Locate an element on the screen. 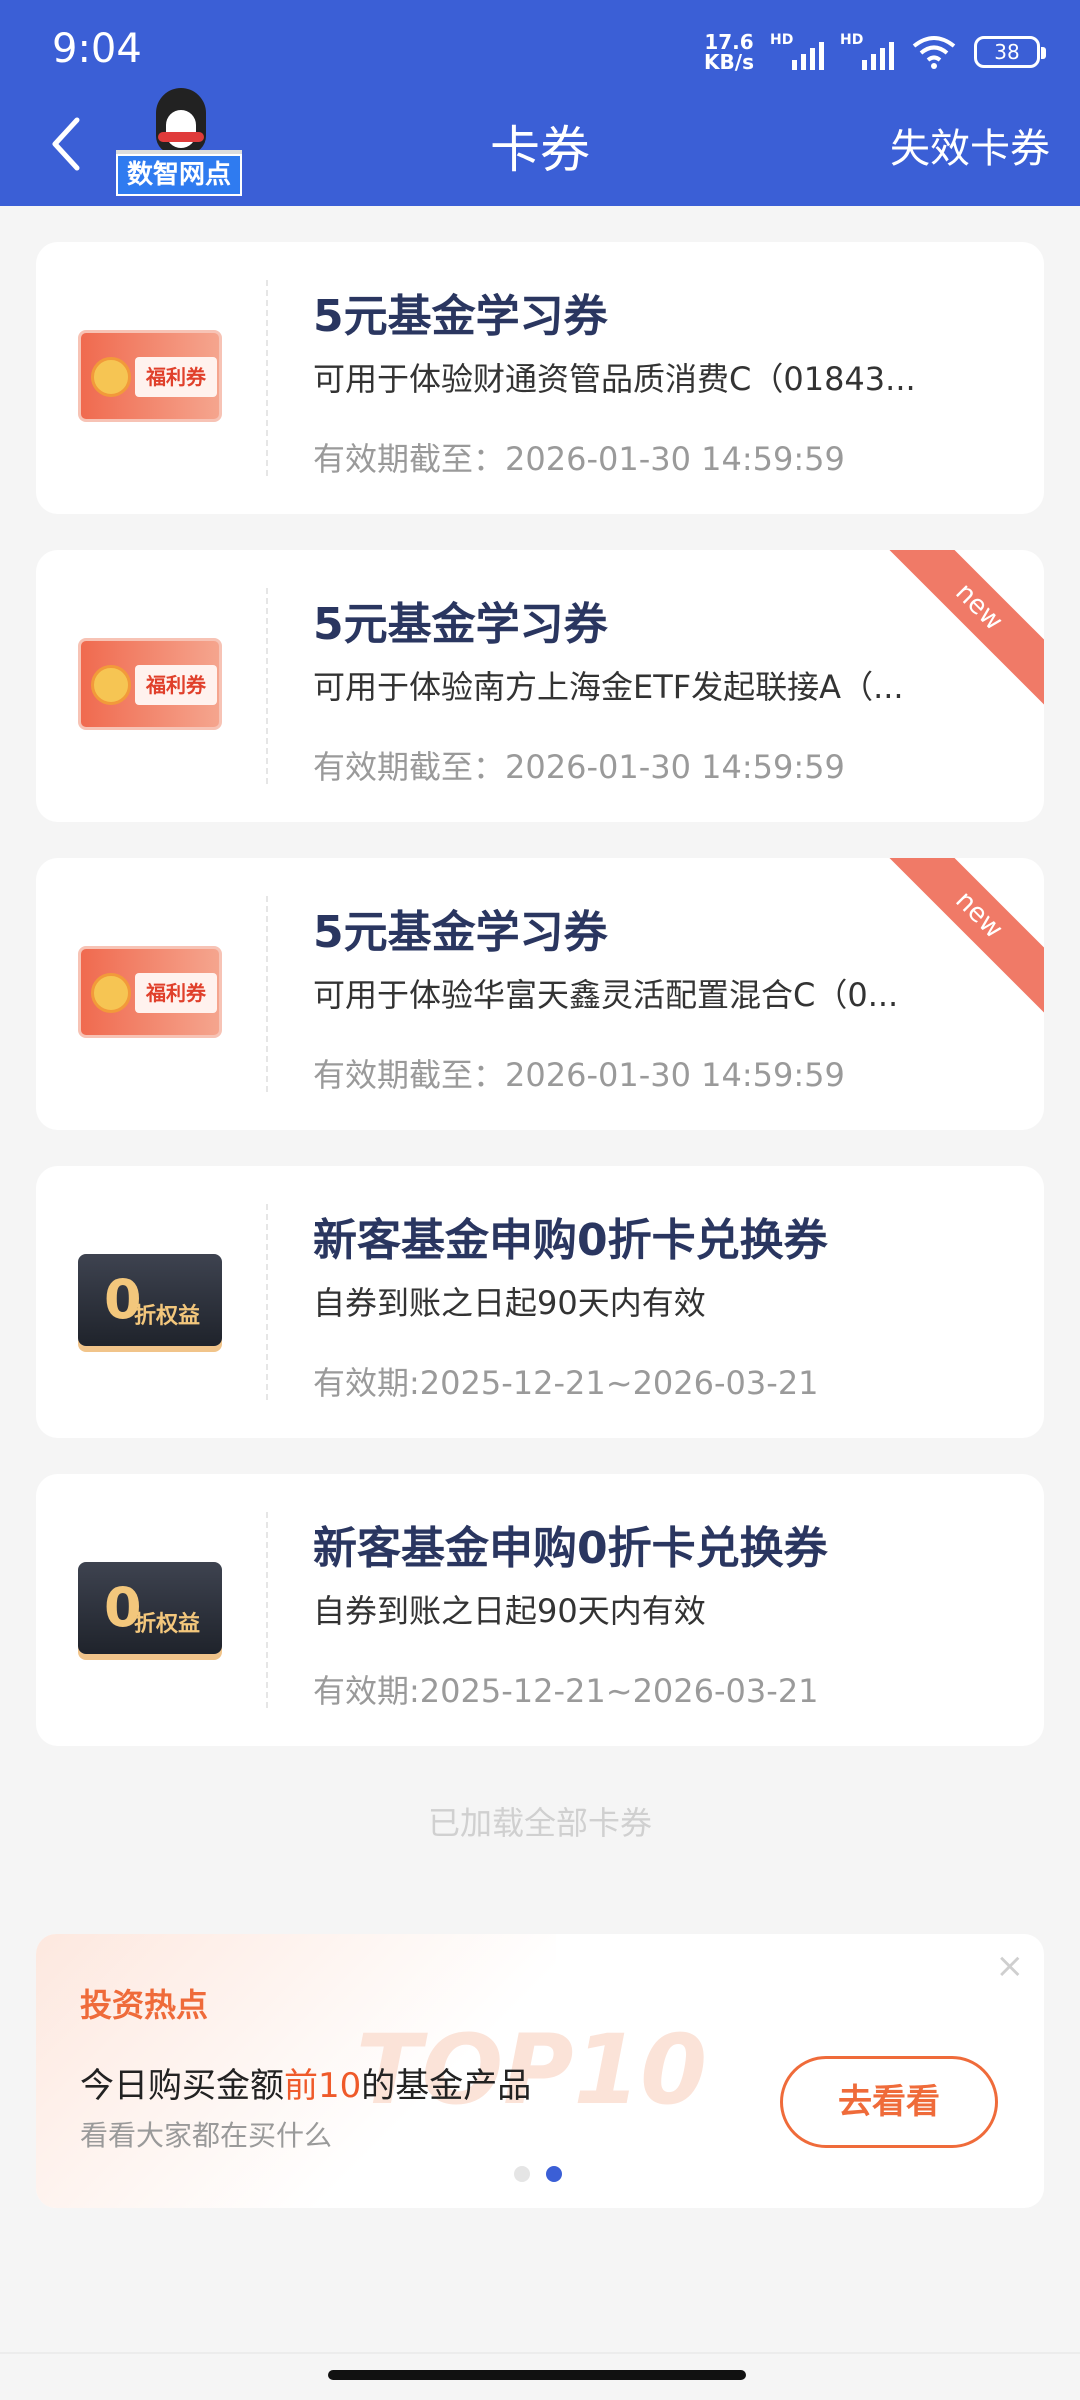 This screenshot has height=2400, width=1080. close-icon: × is located at coordinates (1010, 1966).